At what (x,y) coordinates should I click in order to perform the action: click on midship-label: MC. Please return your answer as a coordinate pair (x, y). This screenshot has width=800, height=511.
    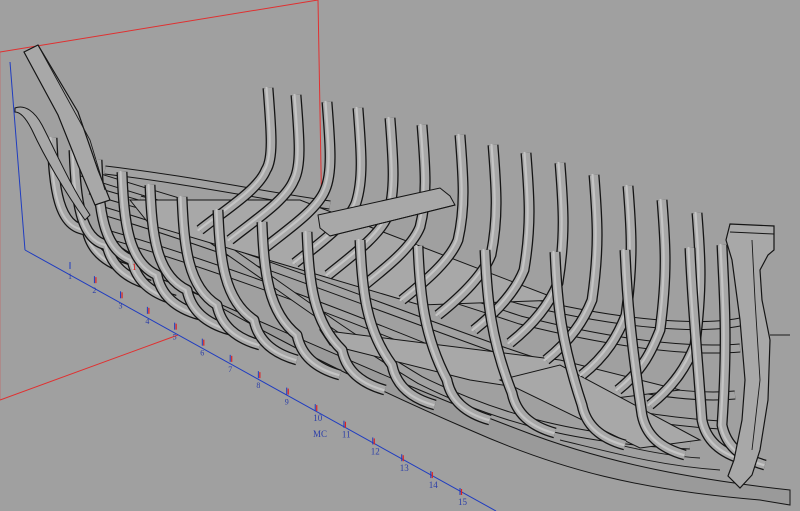
    Looking at the image, I should click on (320, 434).